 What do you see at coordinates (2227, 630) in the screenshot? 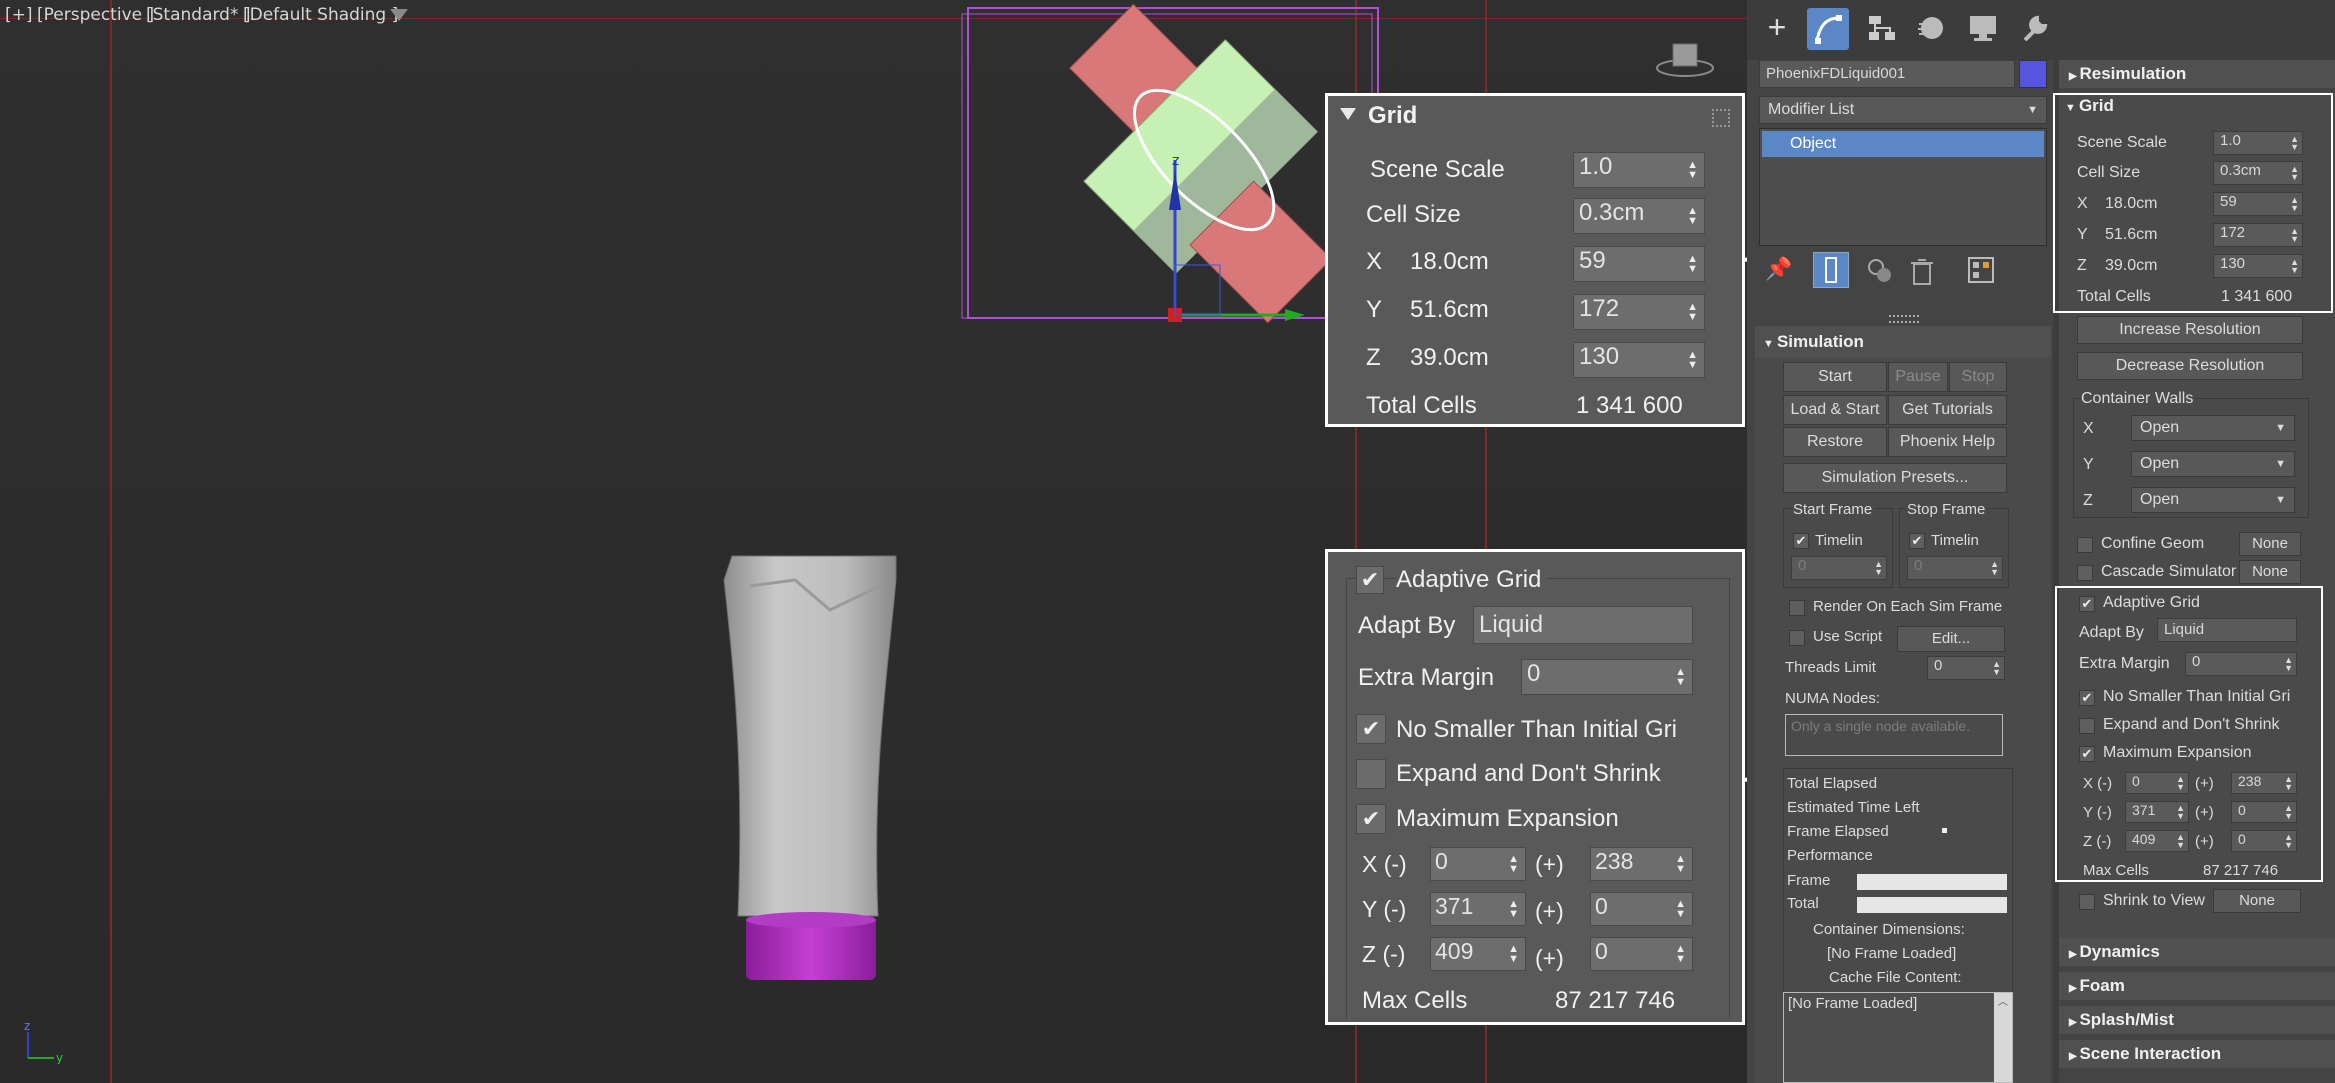
I see `r-adapt-by-field: Liquid` at bounding box center [2227, 630].